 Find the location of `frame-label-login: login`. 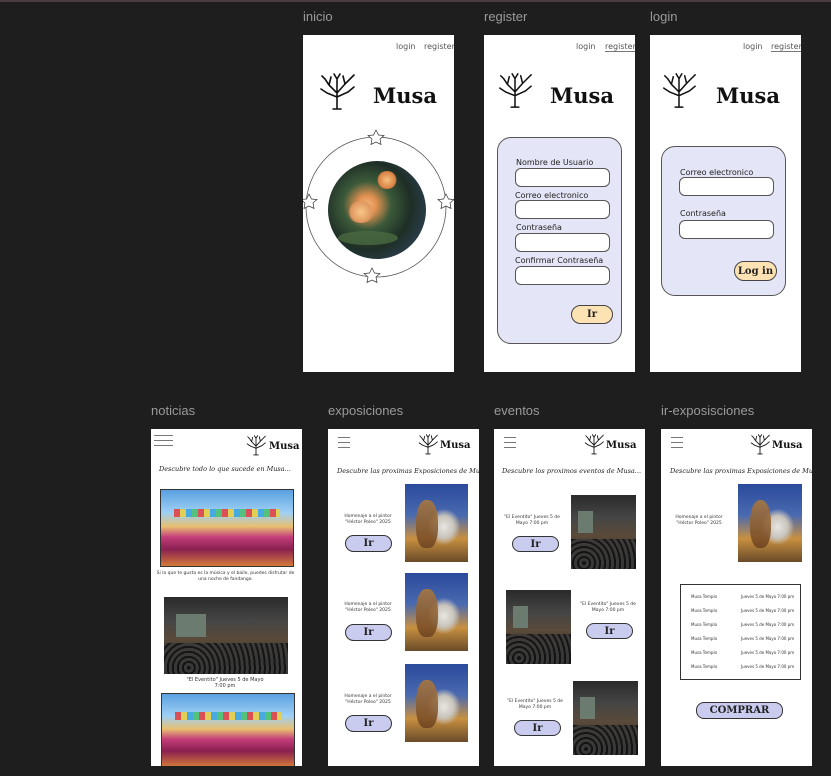

frame-label-login: login is located at coordinates (664, 16).